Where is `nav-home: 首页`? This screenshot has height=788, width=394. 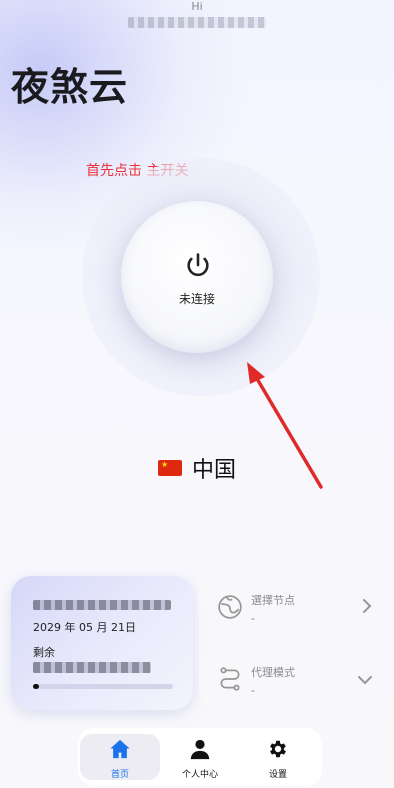
nav-home: 首页 is located at coordinates (120, 757).